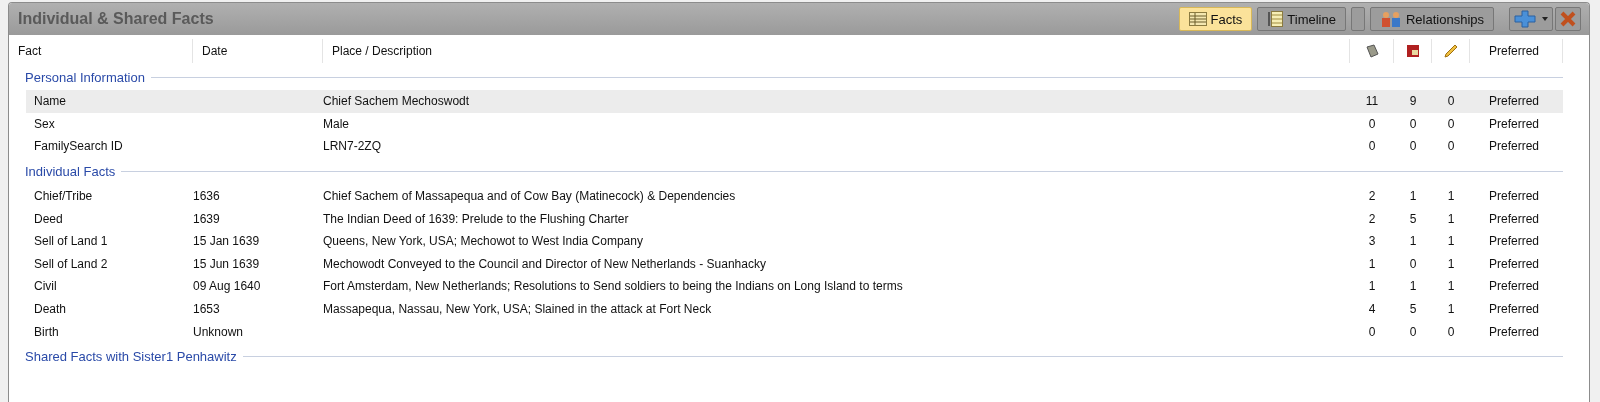 Image resolution: width=1600 pixels, height=402 pixels. What do you see at coordinates (794, 331) in the screenshot?
I see `fact-row: Birth Unknown 0 0 0 Preferred` at bounding box center [794, 331].